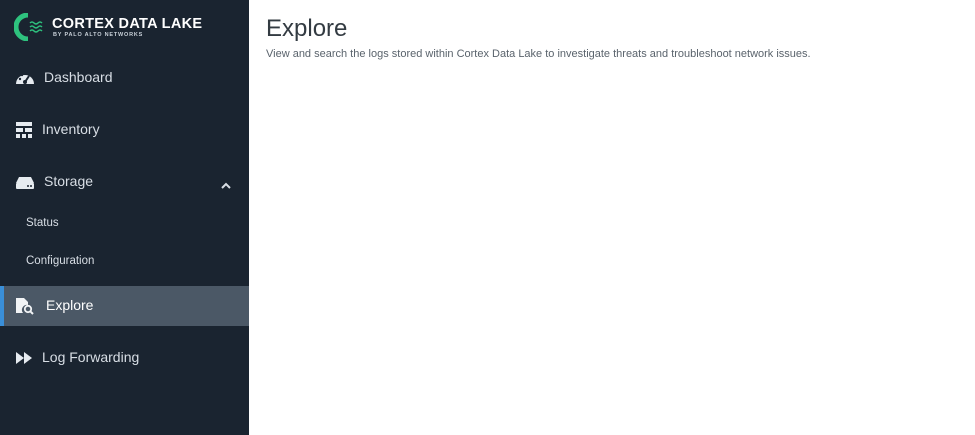  Describe the element at coordinates (69, 181) in the screenshot. I see `sidebar-item-label: Storage` at that location.